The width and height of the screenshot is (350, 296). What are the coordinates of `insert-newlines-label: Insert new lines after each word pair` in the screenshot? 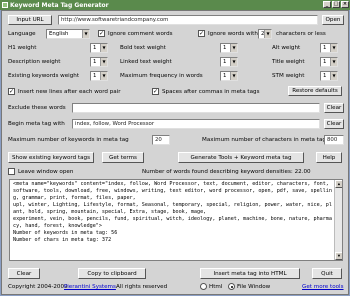 It's located at (69, 92).